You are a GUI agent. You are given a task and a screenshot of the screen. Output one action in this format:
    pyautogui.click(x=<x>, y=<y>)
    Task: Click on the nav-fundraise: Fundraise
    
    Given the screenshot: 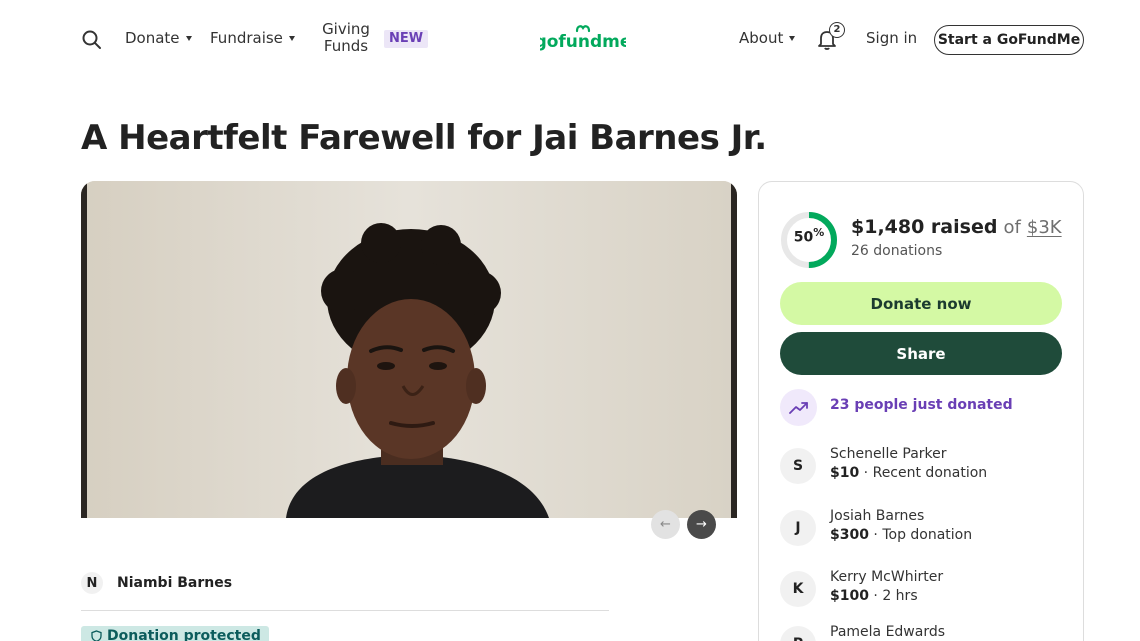 What is the action you would take?
    pyautogui.click(x=252, y=38)
    